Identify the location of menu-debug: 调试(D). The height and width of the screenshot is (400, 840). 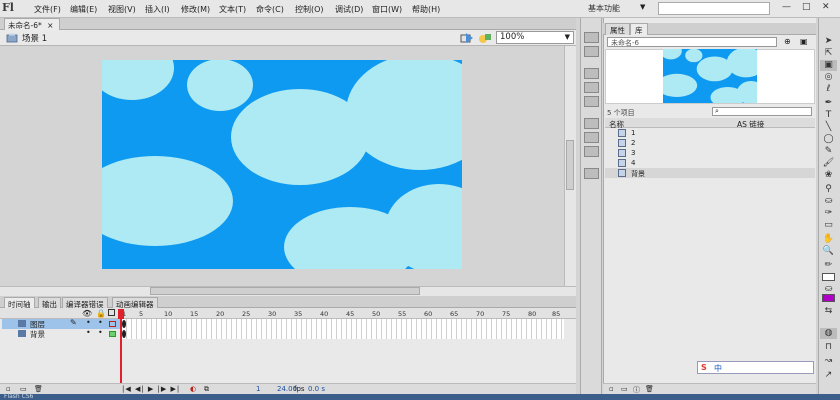
(349, 9).